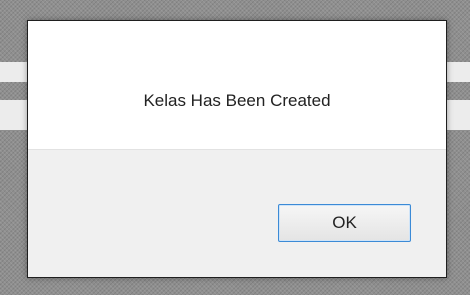 The height and width of the screenshot is (295, 470). What do you see at coordinates (237, 100) in the screenshot?
I see `dialog-message: Kelas Has Been Created` at bounding box center [237, 100].